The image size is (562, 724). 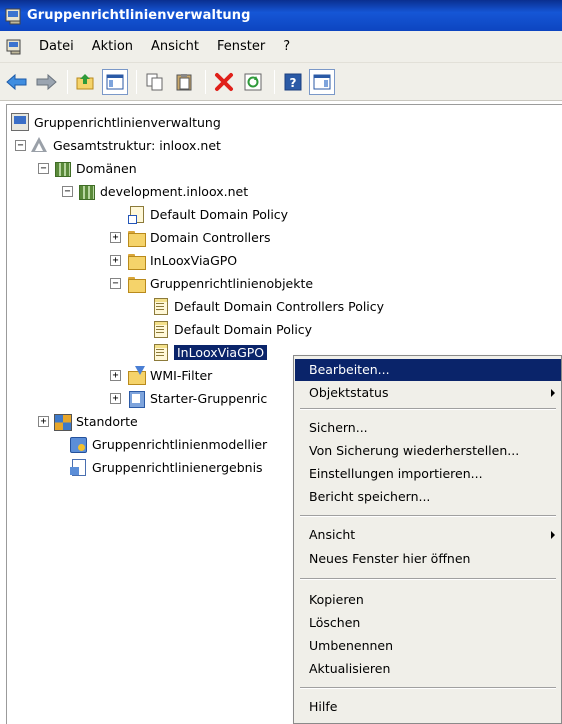 I want to click on tree-node-label: Gruppenrichtlinienergebnis, so click(x=177, y=467).